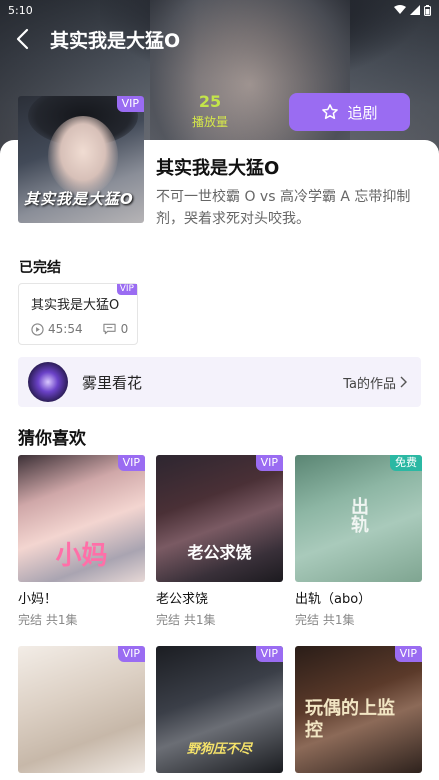  Describe the element at coordinates (427, 10) in the screenshot. I see `battery-icon` at that location.